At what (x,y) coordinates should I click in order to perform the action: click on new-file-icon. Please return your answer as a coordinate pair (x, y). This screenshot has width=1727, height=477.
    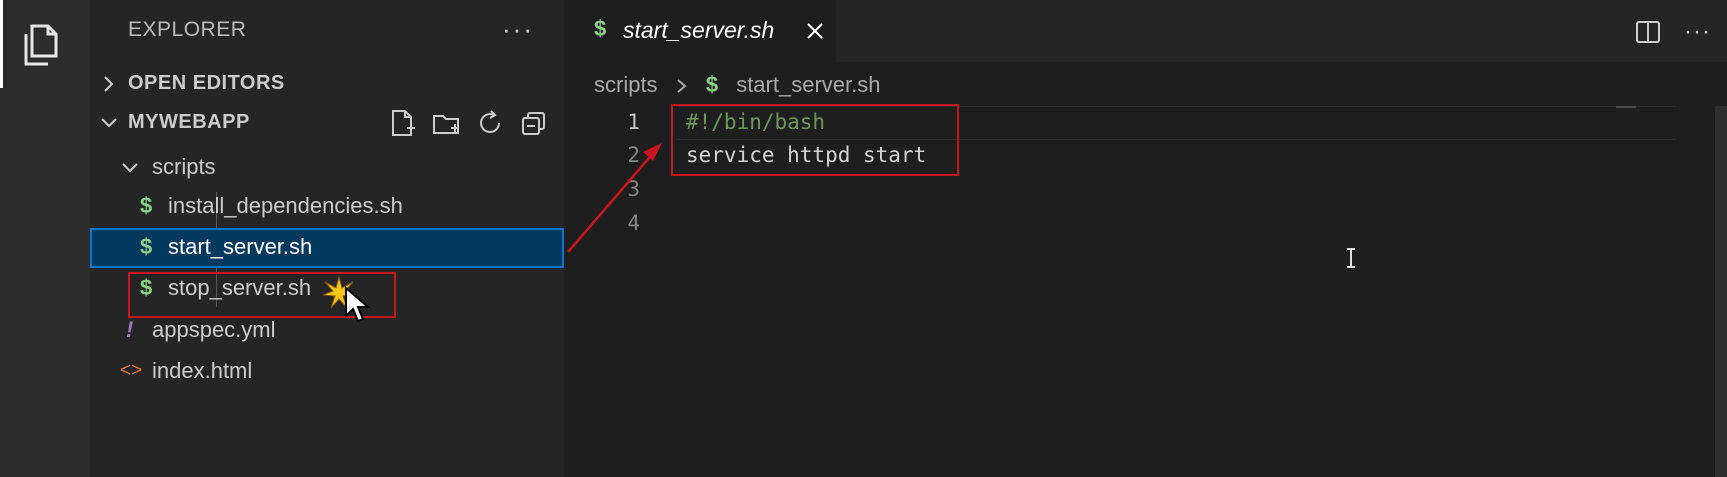
    Looking at the image, I should click on (402, 123).